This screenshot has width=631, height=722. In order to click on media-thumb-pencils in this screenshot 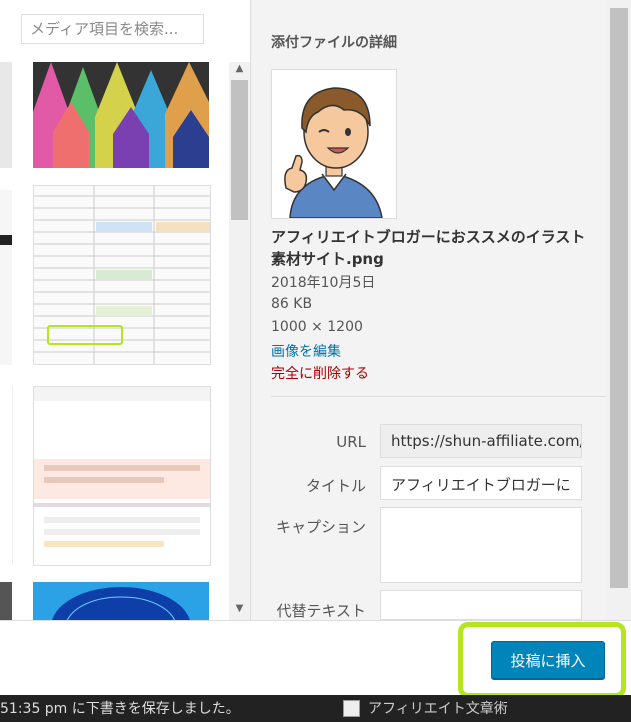, I will do `click(121, 115)`.